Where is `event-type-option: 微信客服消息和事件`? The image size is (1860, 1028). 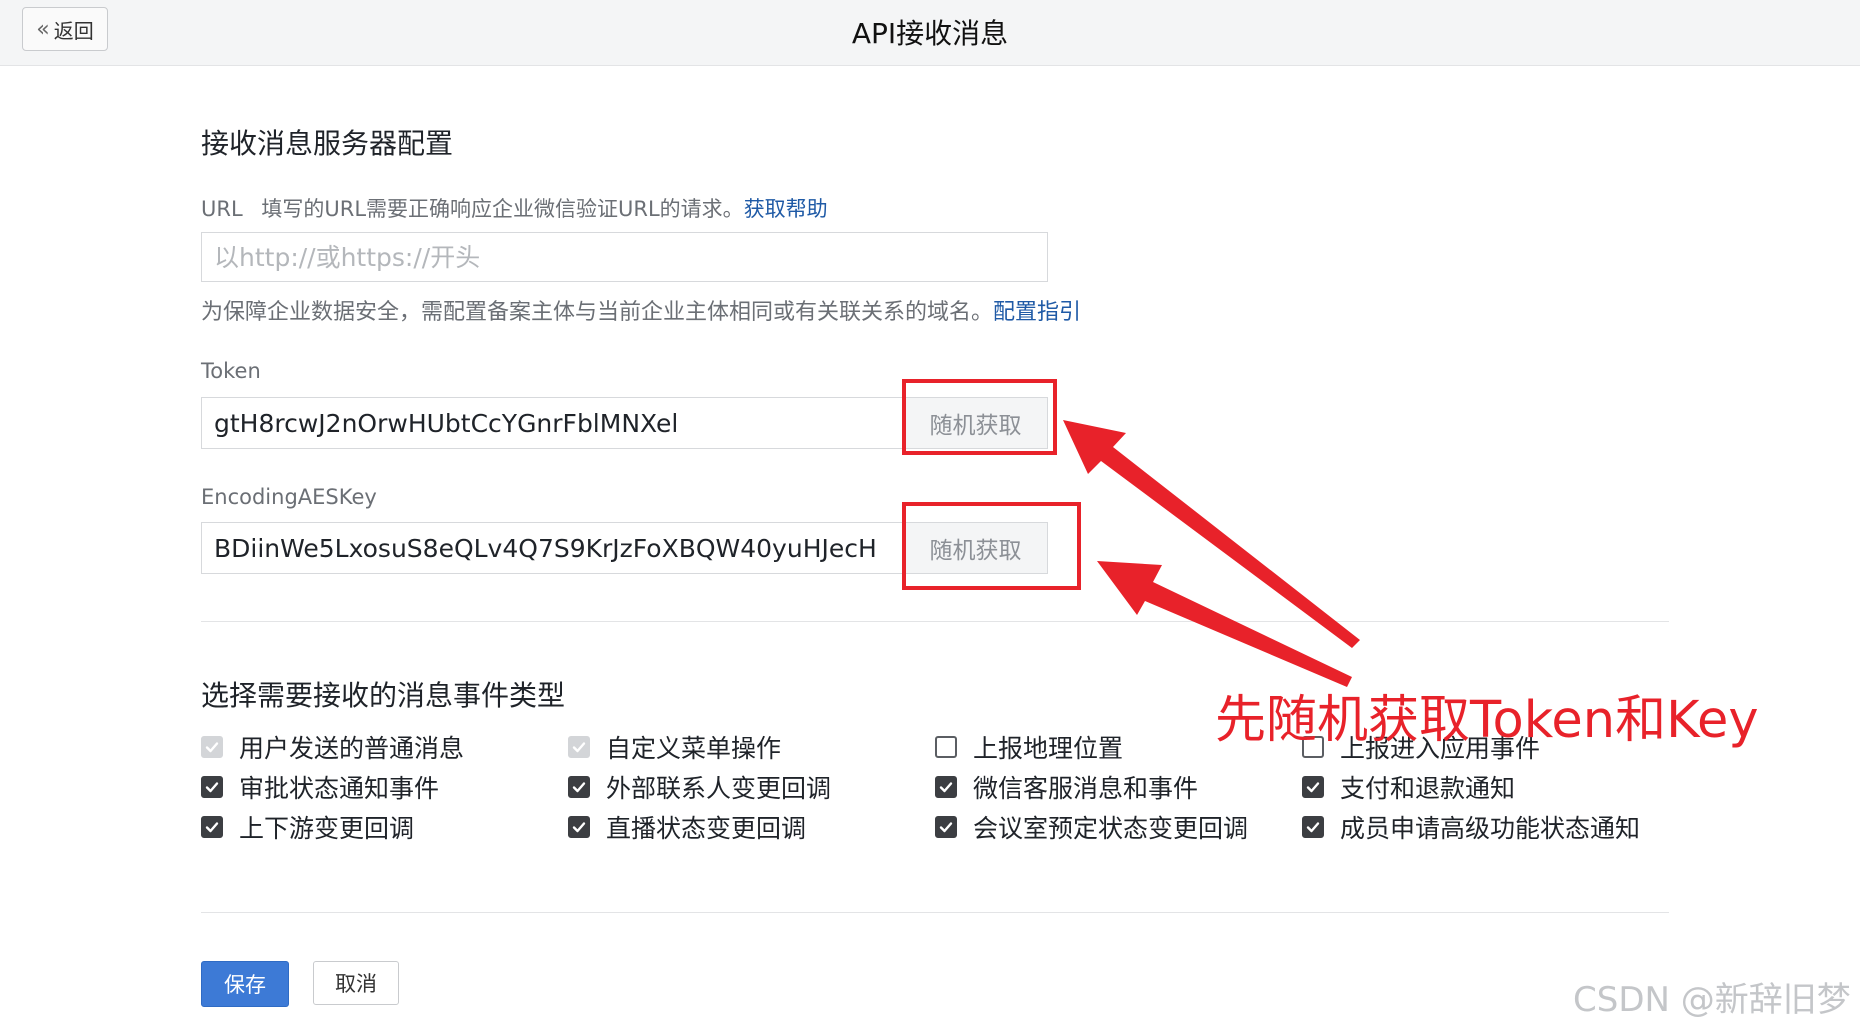
event-type-option: 微信客服消息和事件 is located at coordinates (1066, 787).